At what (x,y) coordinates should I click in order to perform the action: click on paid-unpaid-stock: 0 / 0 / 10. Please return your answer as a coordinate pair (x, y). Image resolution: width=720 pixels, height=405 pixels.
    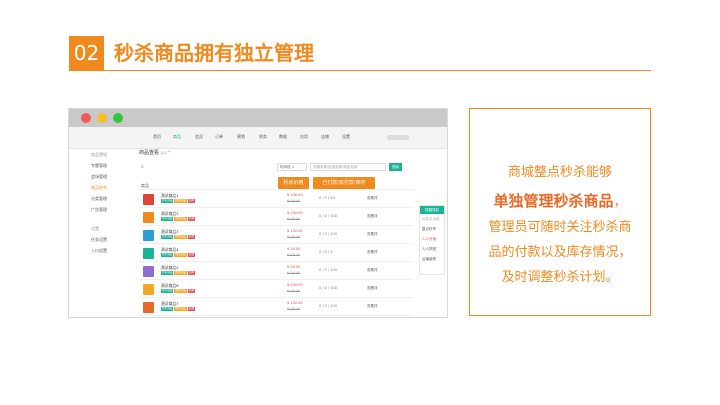
    Looking at the image, I should click on (327, 198).